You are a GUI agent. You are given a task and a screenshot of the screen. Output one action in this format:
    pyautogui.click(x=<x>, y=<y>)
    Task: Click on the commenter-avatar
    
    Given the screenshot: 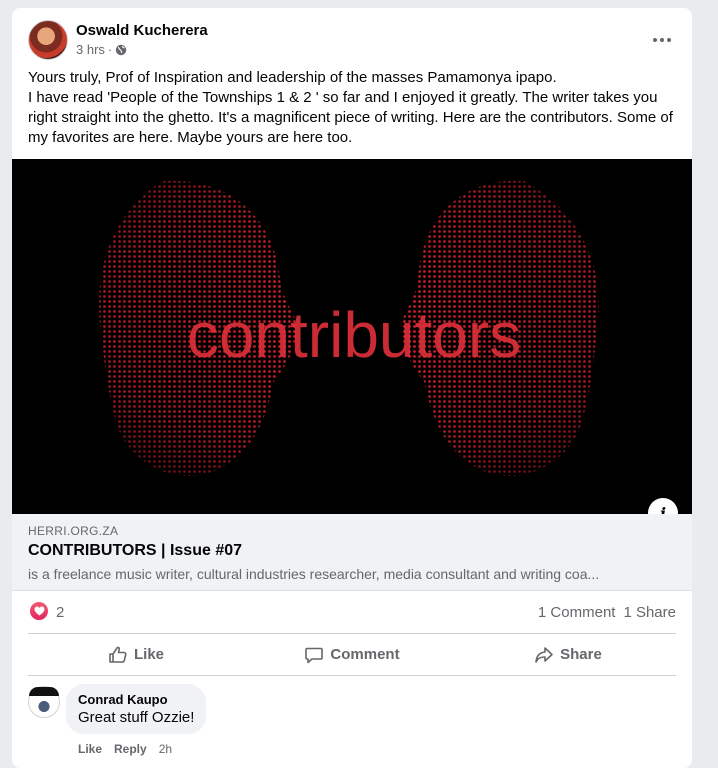 What is the action you would take?
    pyautogui.click(x=44, y=702)
    